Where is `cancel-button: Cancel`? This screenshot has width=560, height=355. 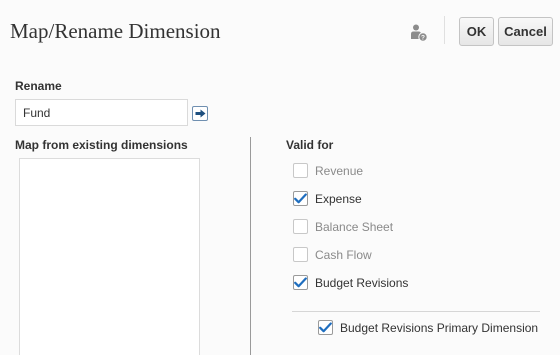 cancel-button: Cancel is located at coordinates (525, 31).